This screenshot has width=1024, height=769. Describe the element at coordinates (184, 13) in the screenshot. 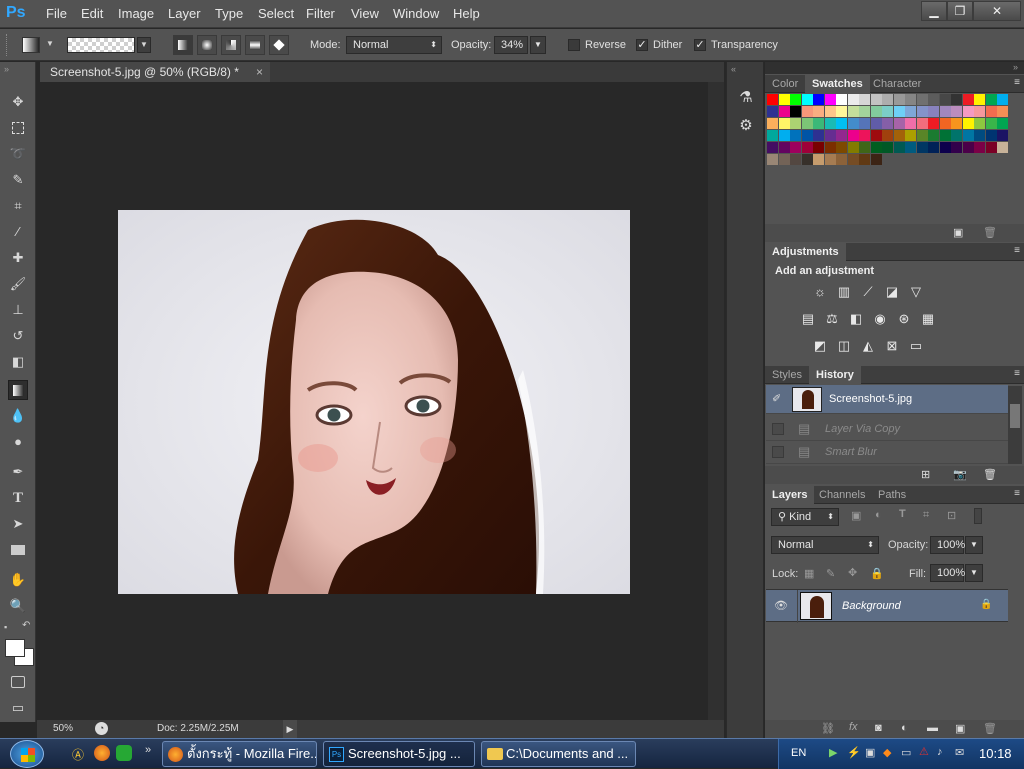

I see `menu-layer: Layer` at that location.